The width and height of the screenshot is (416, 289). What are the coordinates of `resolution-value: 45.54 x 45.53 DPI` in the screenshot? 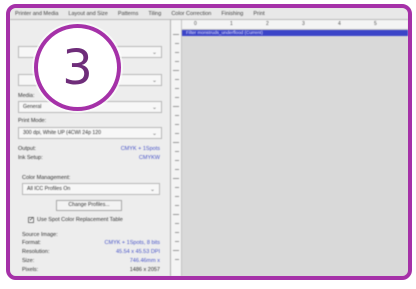 It's located at (137, 252).